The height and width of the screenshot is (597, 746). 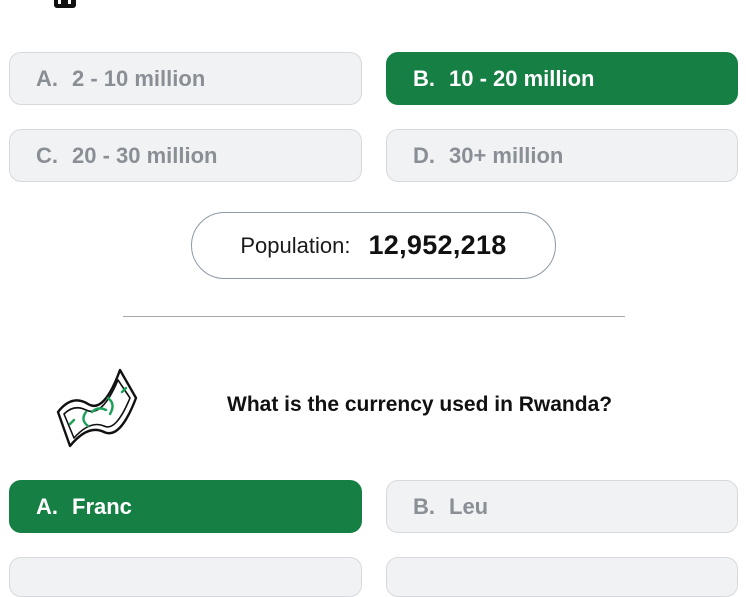 I want to click on section-divider, so click(x=374, y=316).